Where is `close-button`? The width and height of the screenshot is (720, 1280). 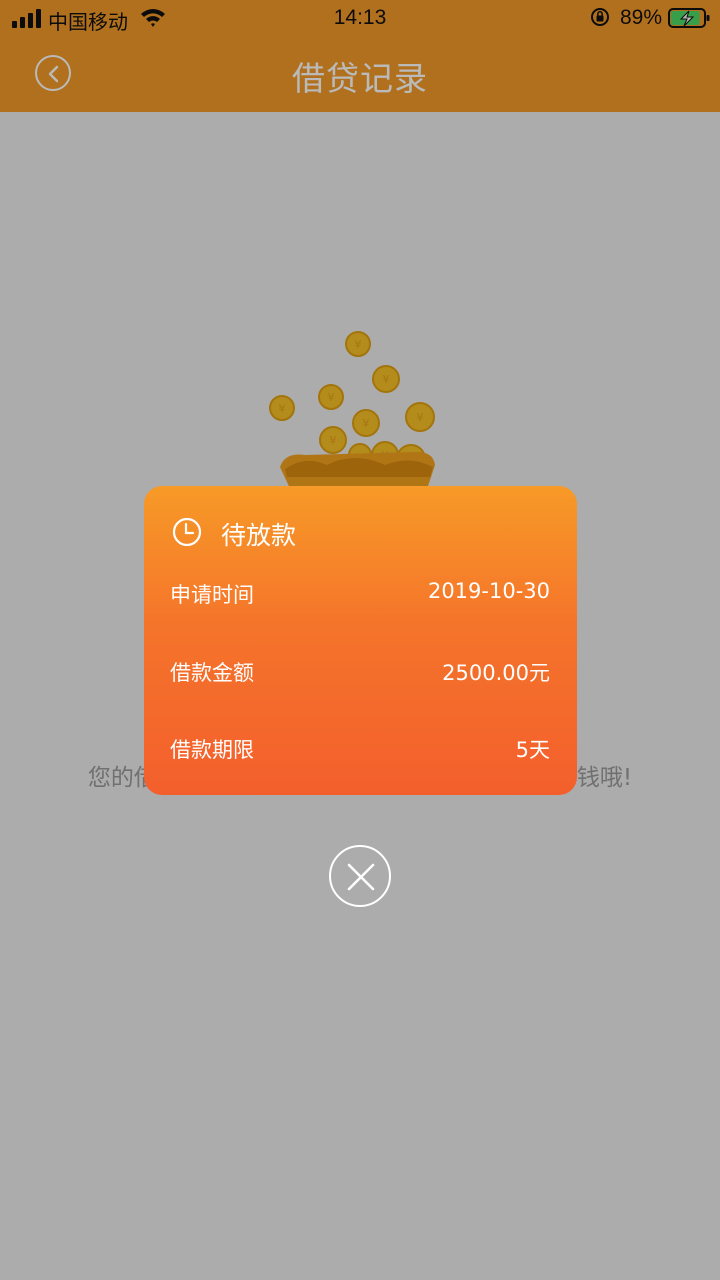 close-button is located at coordinates (360, 876).